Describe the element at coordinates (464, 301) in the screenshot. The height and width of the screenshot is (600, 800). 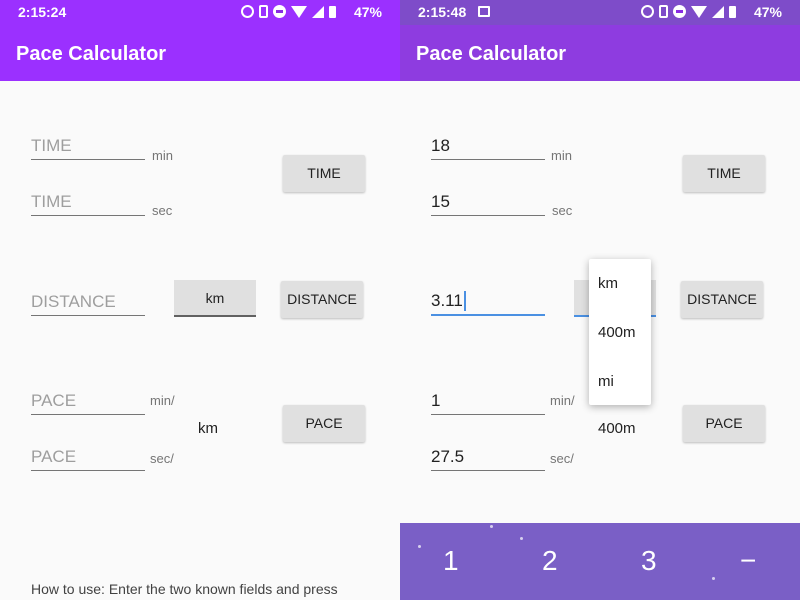
I see `text-cursor` at that location.